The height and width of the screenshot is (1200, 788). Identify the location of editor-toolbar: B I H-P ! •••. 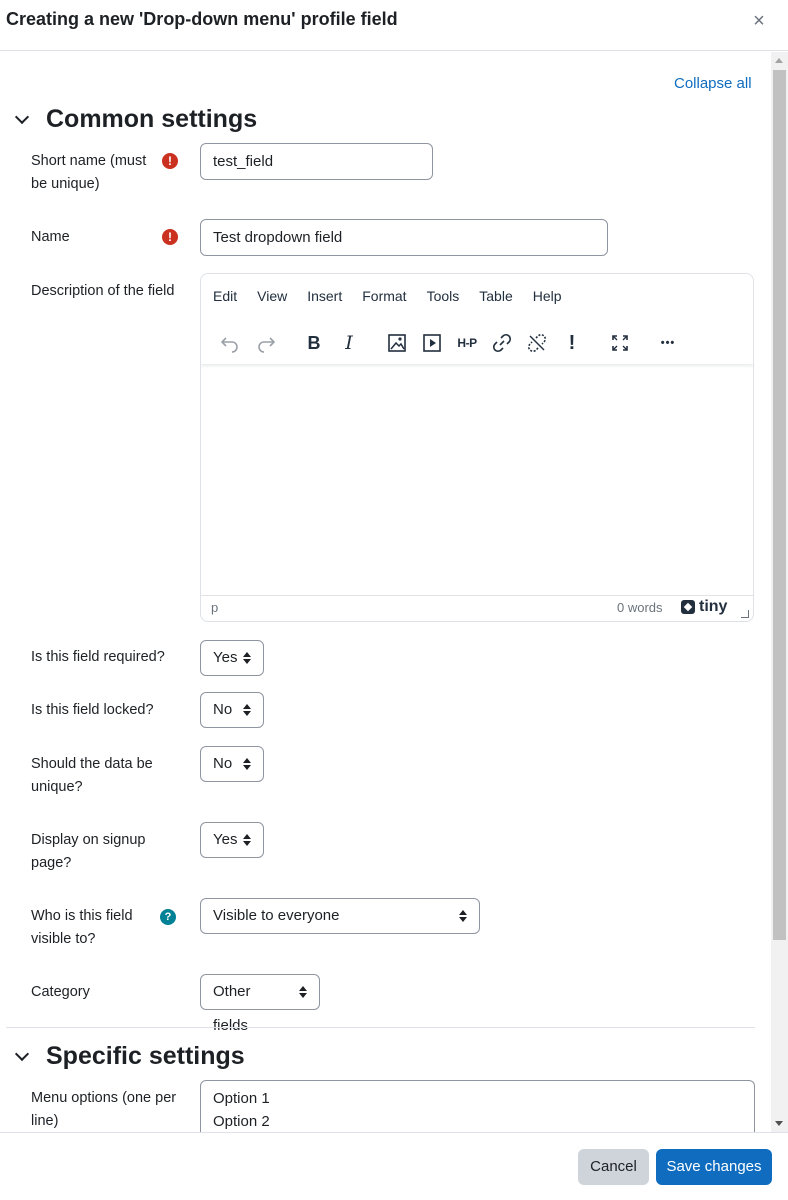
(477, 343).